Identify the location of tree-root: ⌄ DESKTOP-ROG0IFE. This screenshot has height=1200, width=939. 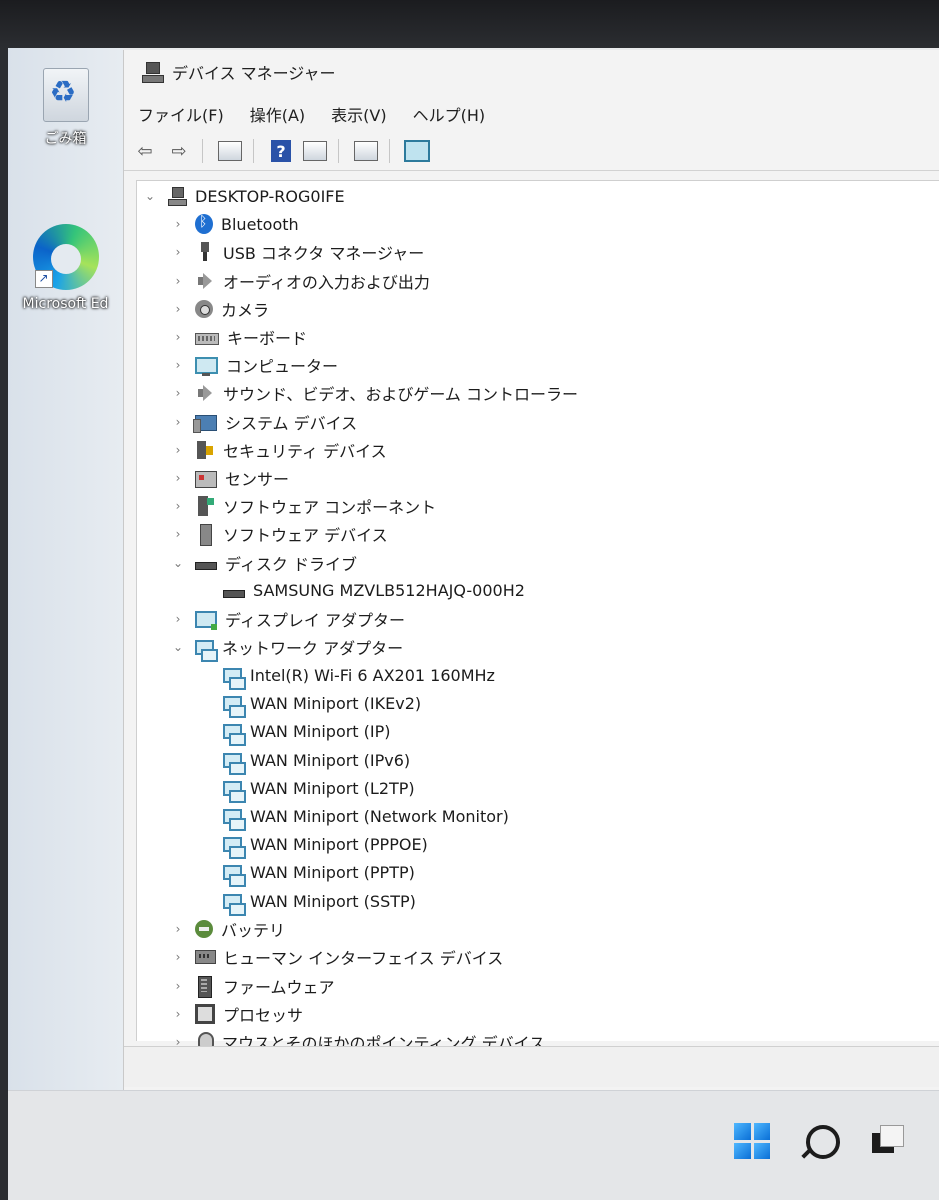
(244, 196).